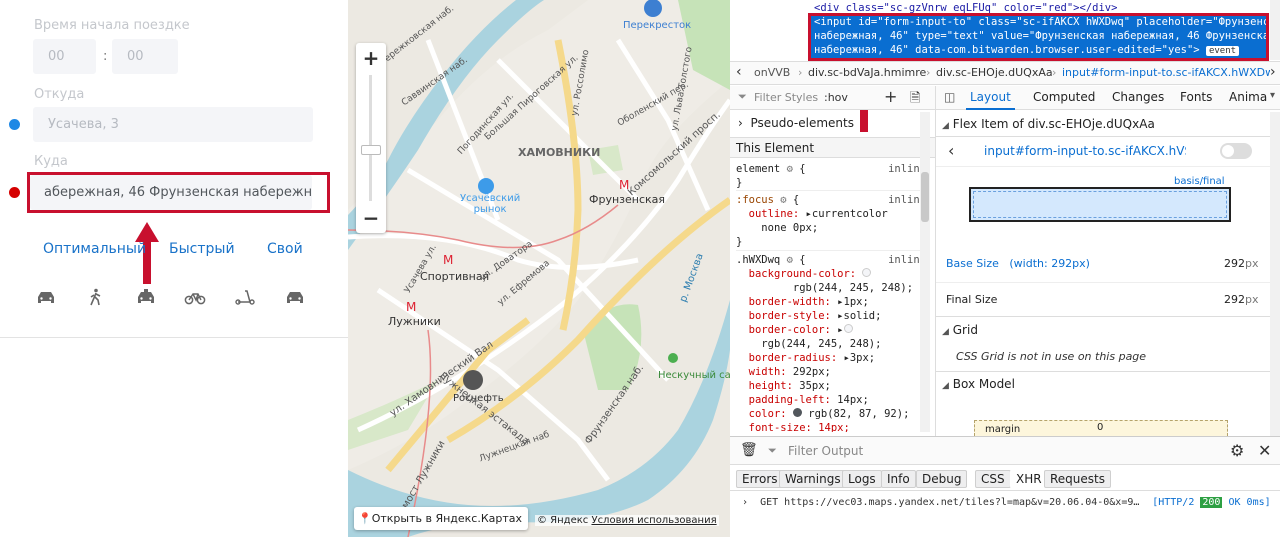 The height and width of the screenshot is (537, 1280). What do you see at coordinates (441, 518) in the screenshot?
I see `open-in-yandex-button: 📍Открыть в Яндекс.Картах` at bounding box center [441, 518].